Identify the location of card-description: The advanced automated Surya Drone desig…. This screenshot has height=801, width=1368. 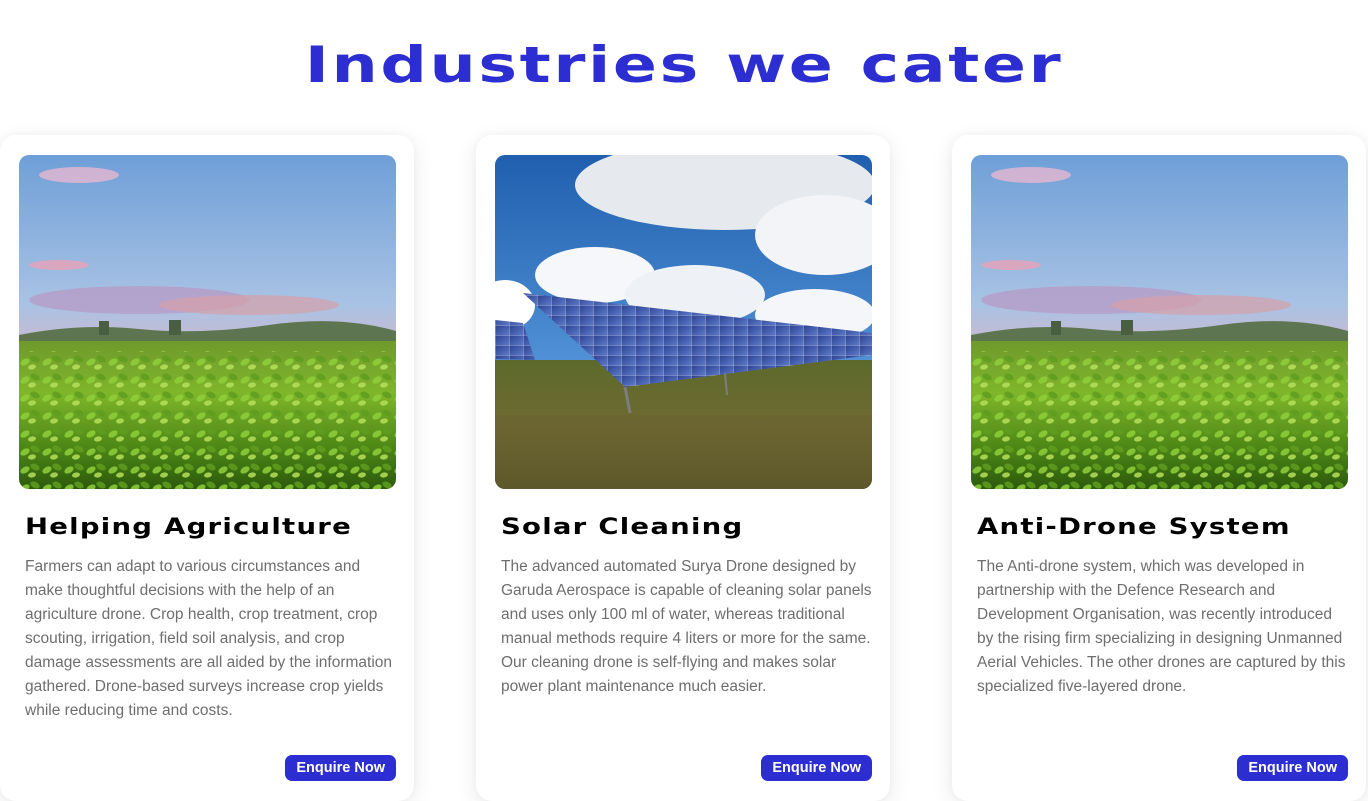
(686, 626).